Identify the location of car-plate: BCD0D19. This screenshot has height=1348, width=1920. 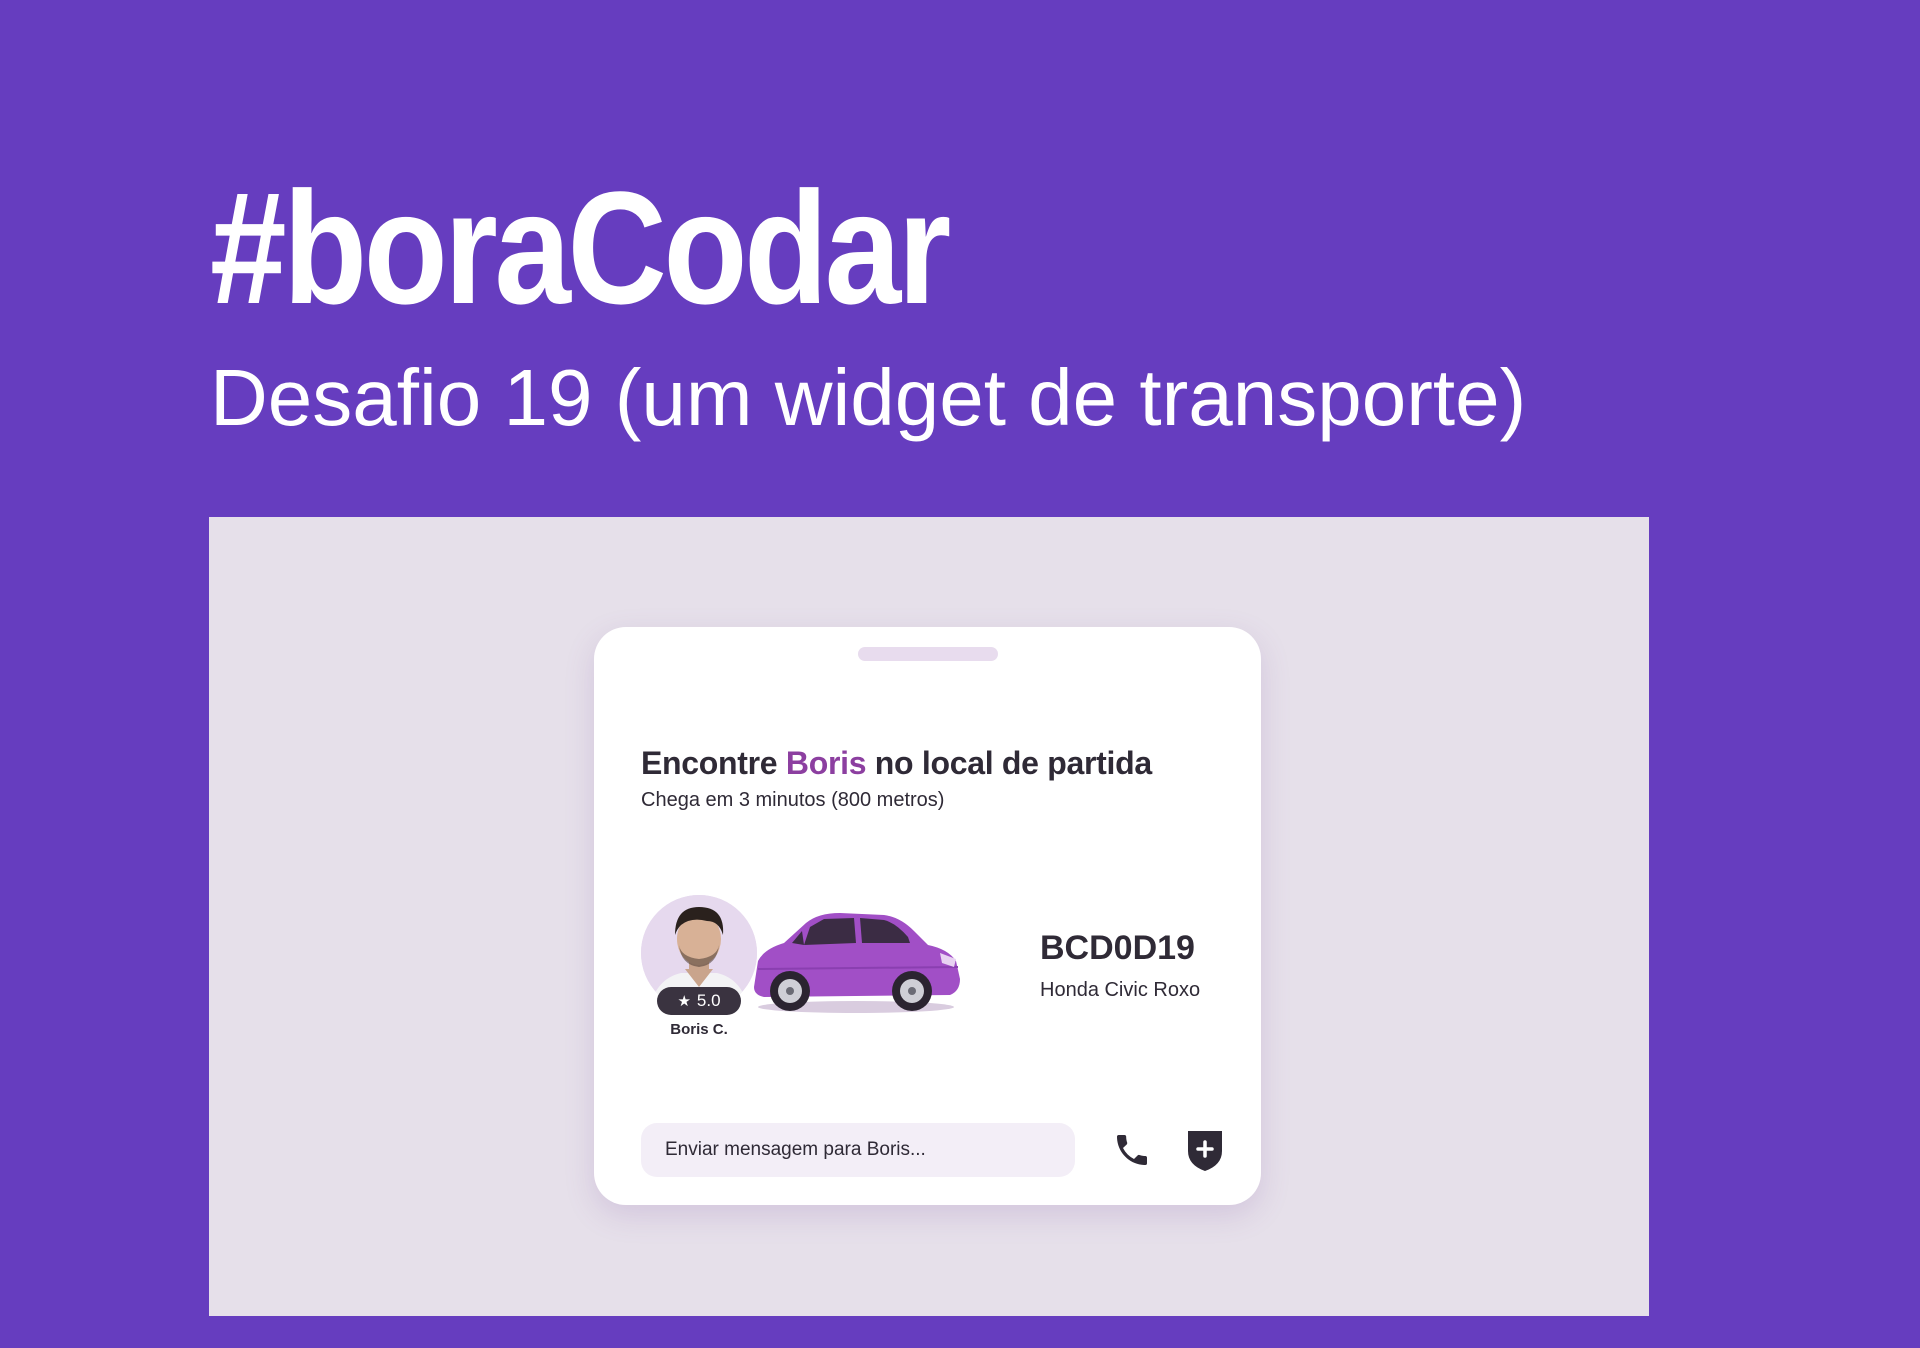
(1117, 948).